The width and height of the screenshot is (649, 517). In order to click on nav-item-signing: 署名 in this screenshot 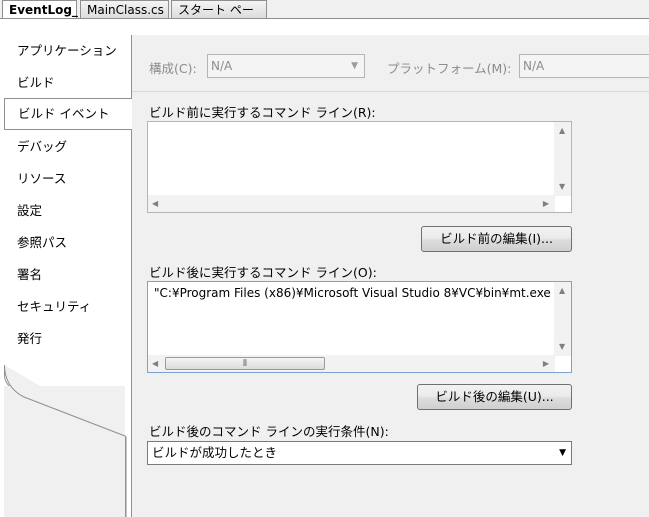, I will do `click(67, 275)`.